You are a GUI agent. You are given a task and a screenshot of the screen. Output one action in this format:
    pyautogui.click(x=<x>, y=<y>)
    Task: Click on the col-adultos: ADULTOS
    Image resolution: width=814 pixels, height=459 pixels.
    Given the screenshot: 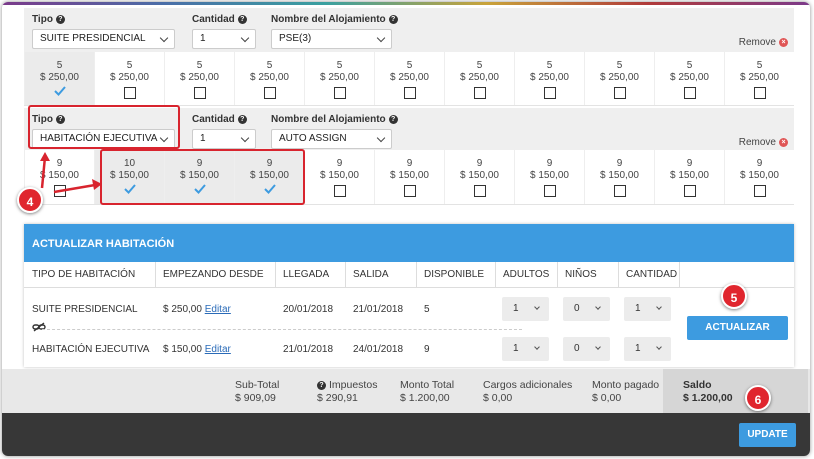 What is the action you would take?
    pyautogui.click(x=526, y=274)
    